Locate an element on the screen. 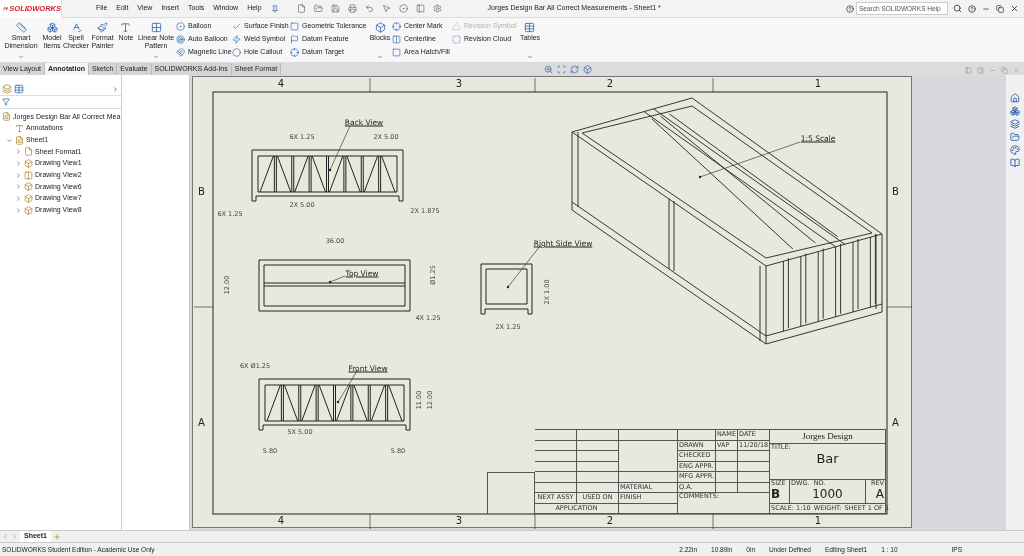 This screenshot has width=1024, height=556. drawing-title: Bar is located at coordinates (827, 459).